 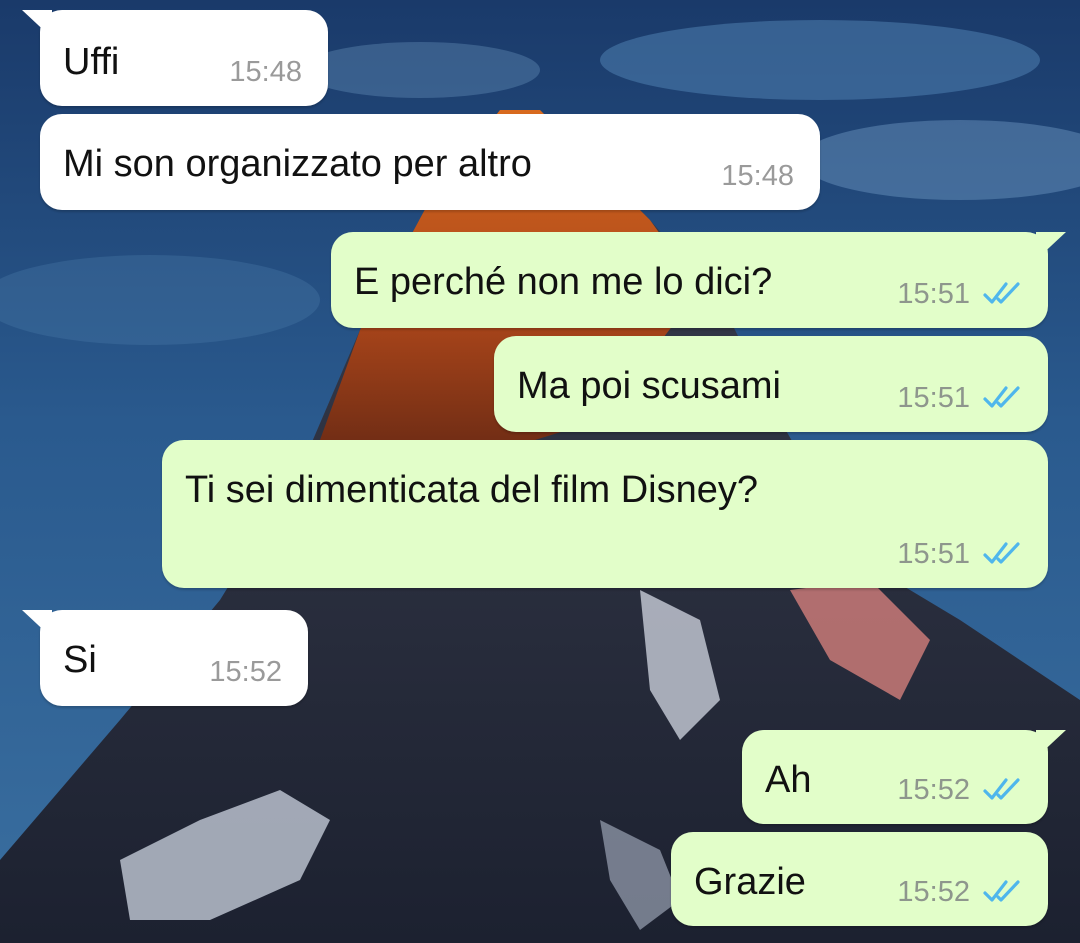 I want to click on message-text: Grazie, so click(x=750, y=882).